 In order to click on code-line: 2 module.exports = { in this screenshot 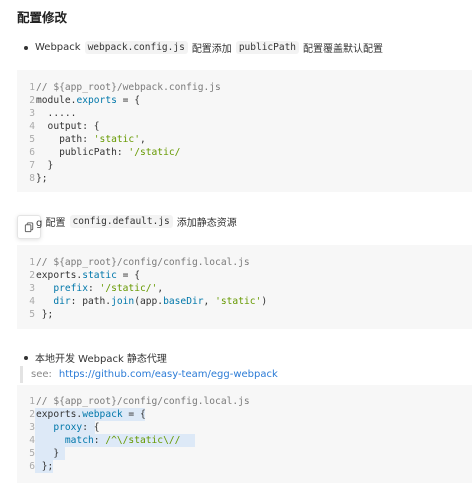, I will do `click(244, 100)`.